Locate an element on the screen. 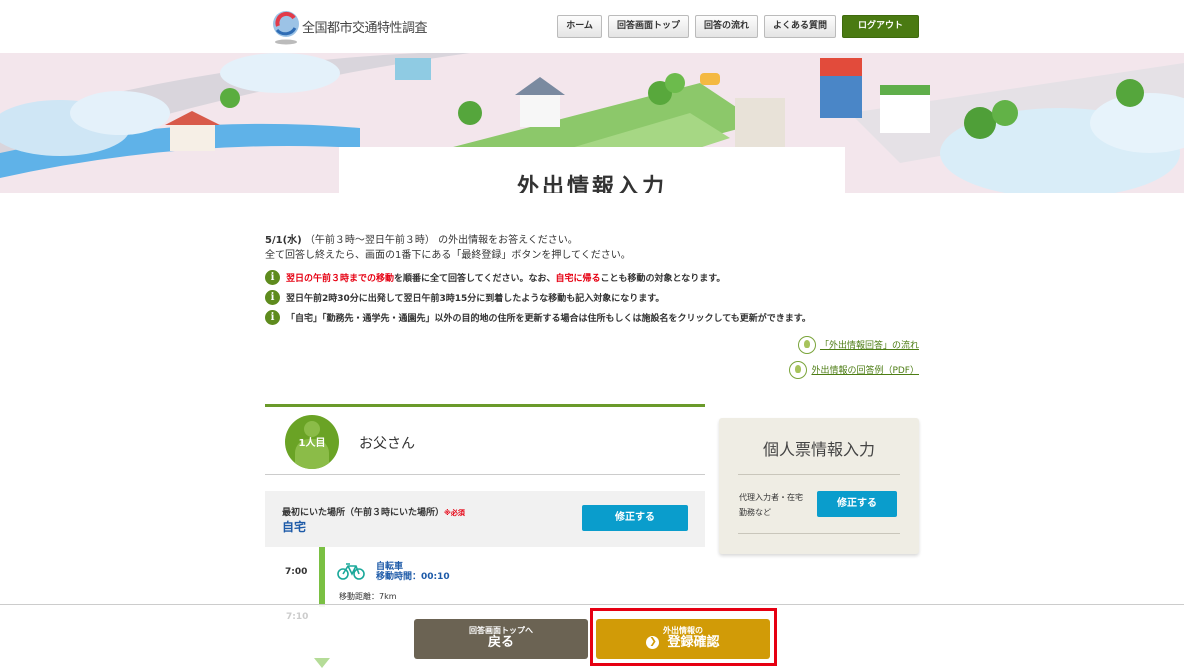 Image resolution: width=1184 pixels, height=671 pixels. personal-info-title: 個人票情報入力 is located at coordinates (818, 449).